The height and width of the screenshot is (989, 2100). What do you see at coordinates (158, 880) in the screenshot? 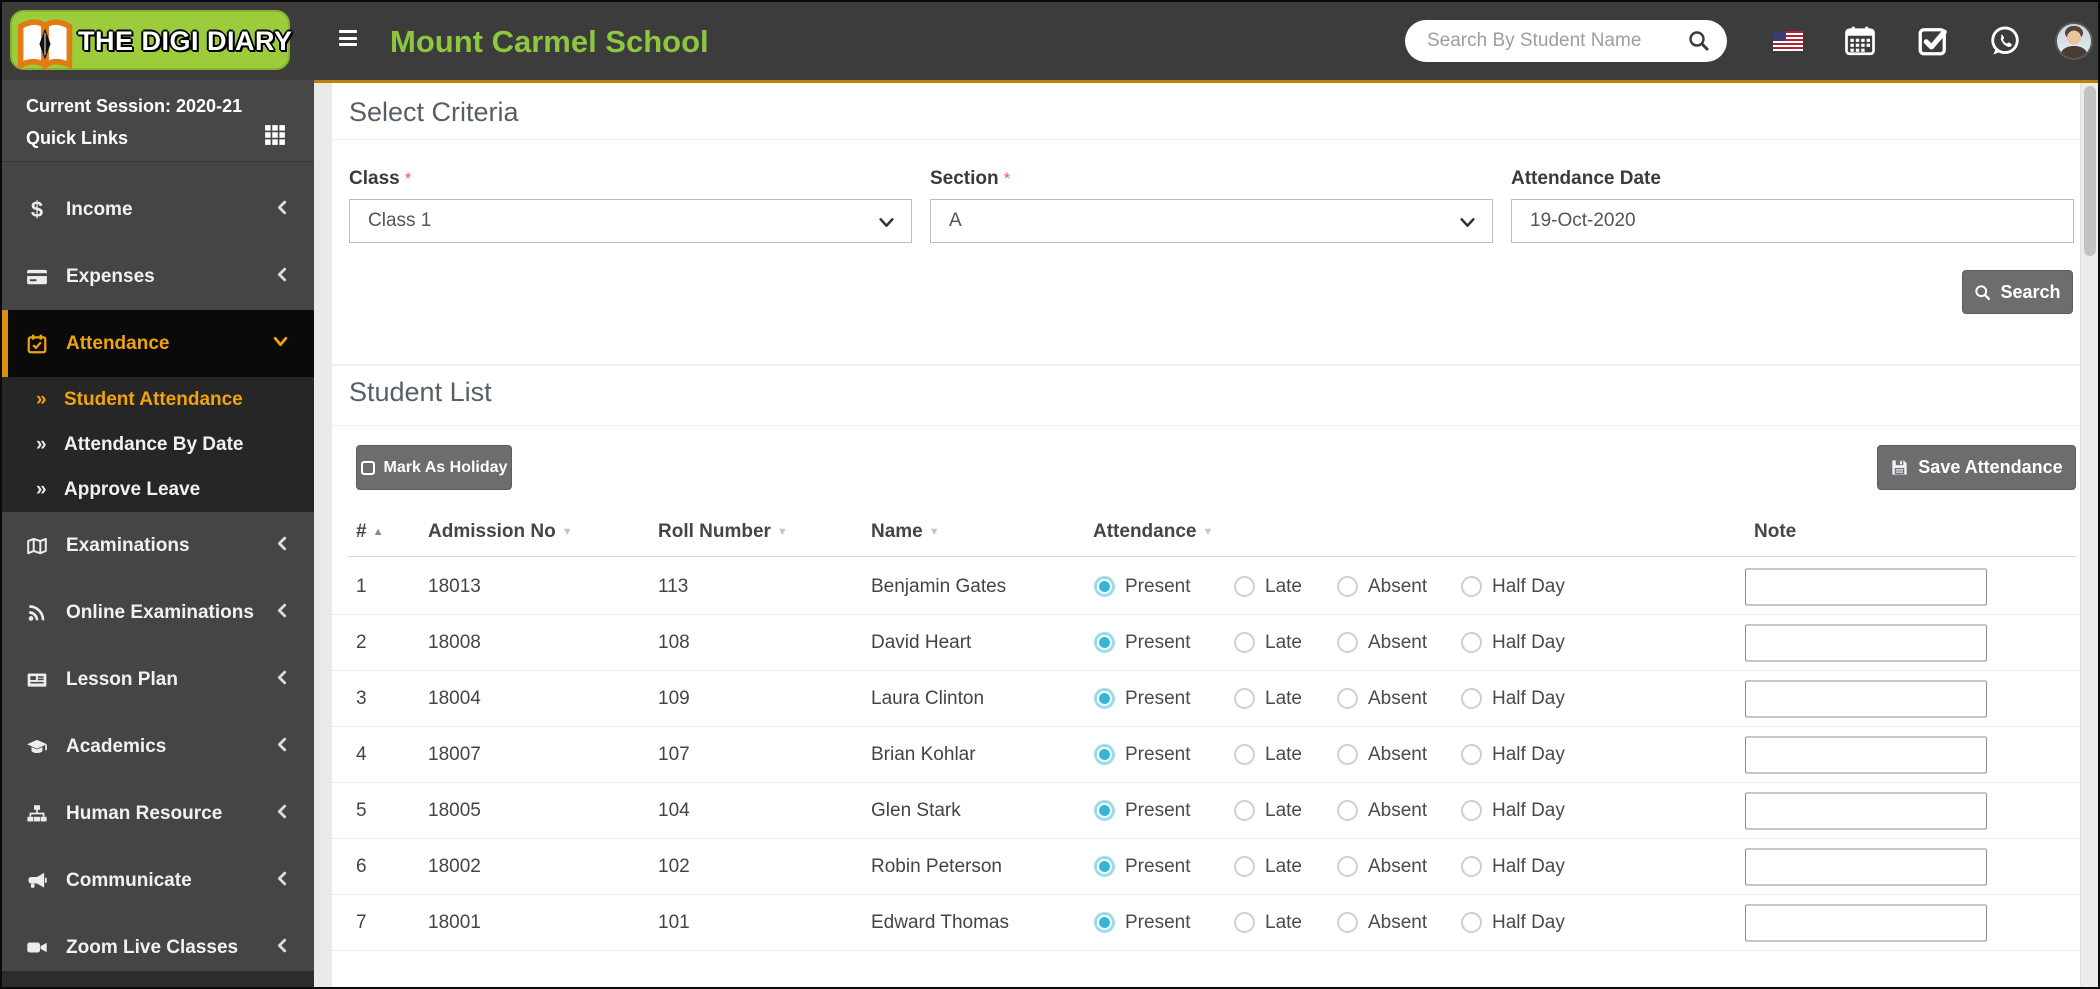
I see `sidebar-item-communicate: Communicate` at bounding box center [158, 880].